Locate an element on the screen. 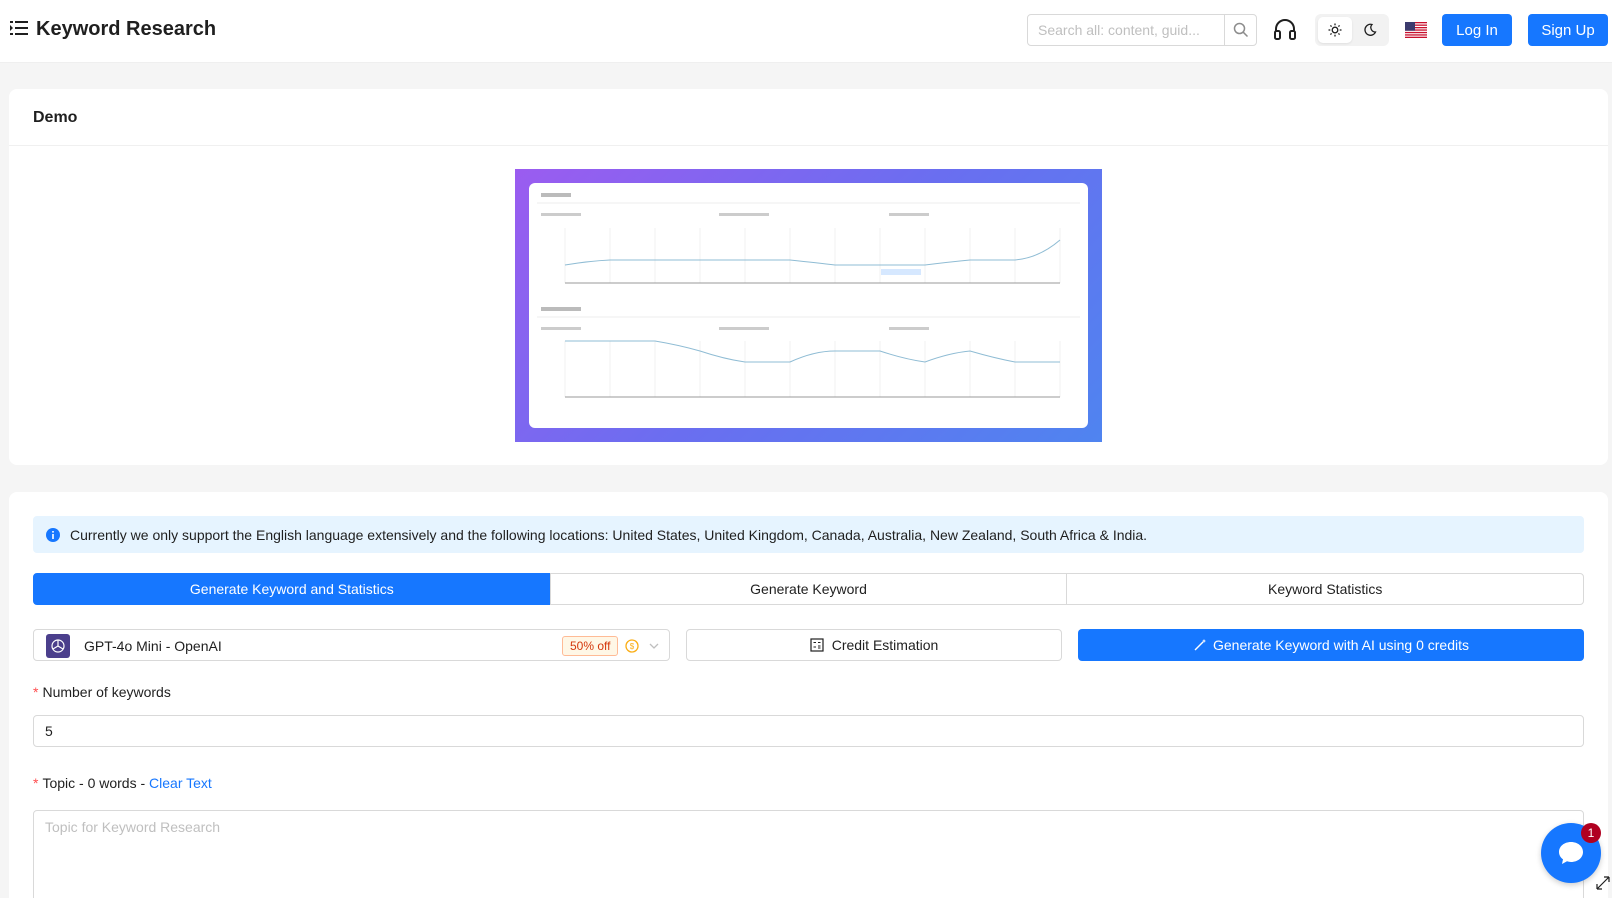  demo-screenshot is located at coordinates (808, 305).